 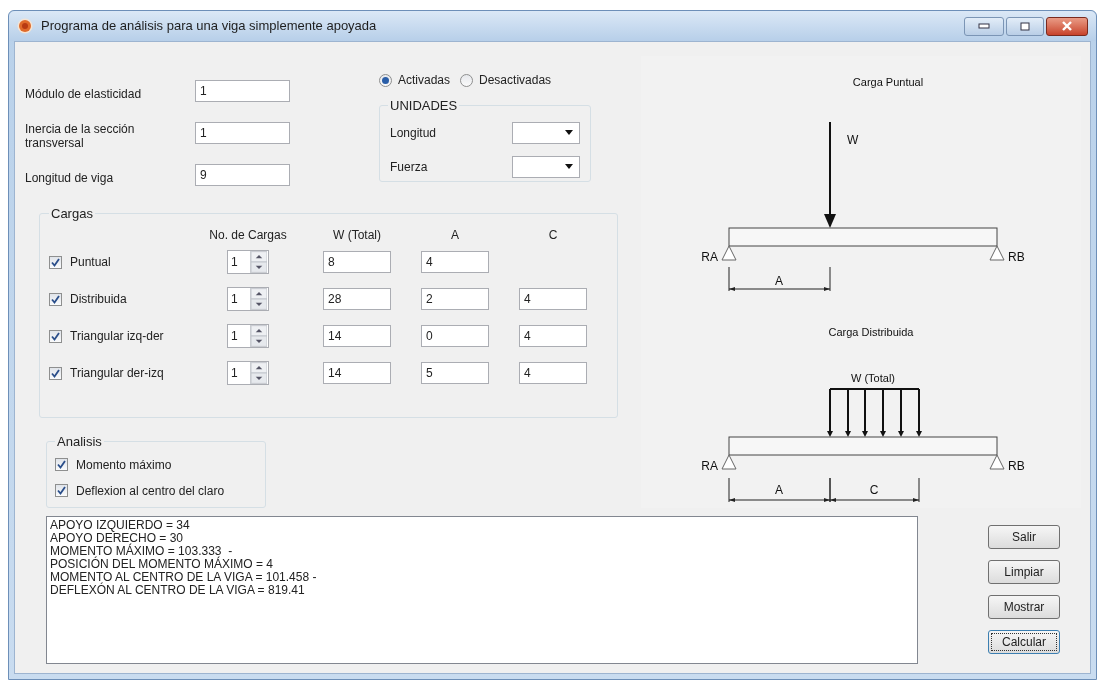 I want to click on column-header: No. de Cargas, so click(x=248, y=235).